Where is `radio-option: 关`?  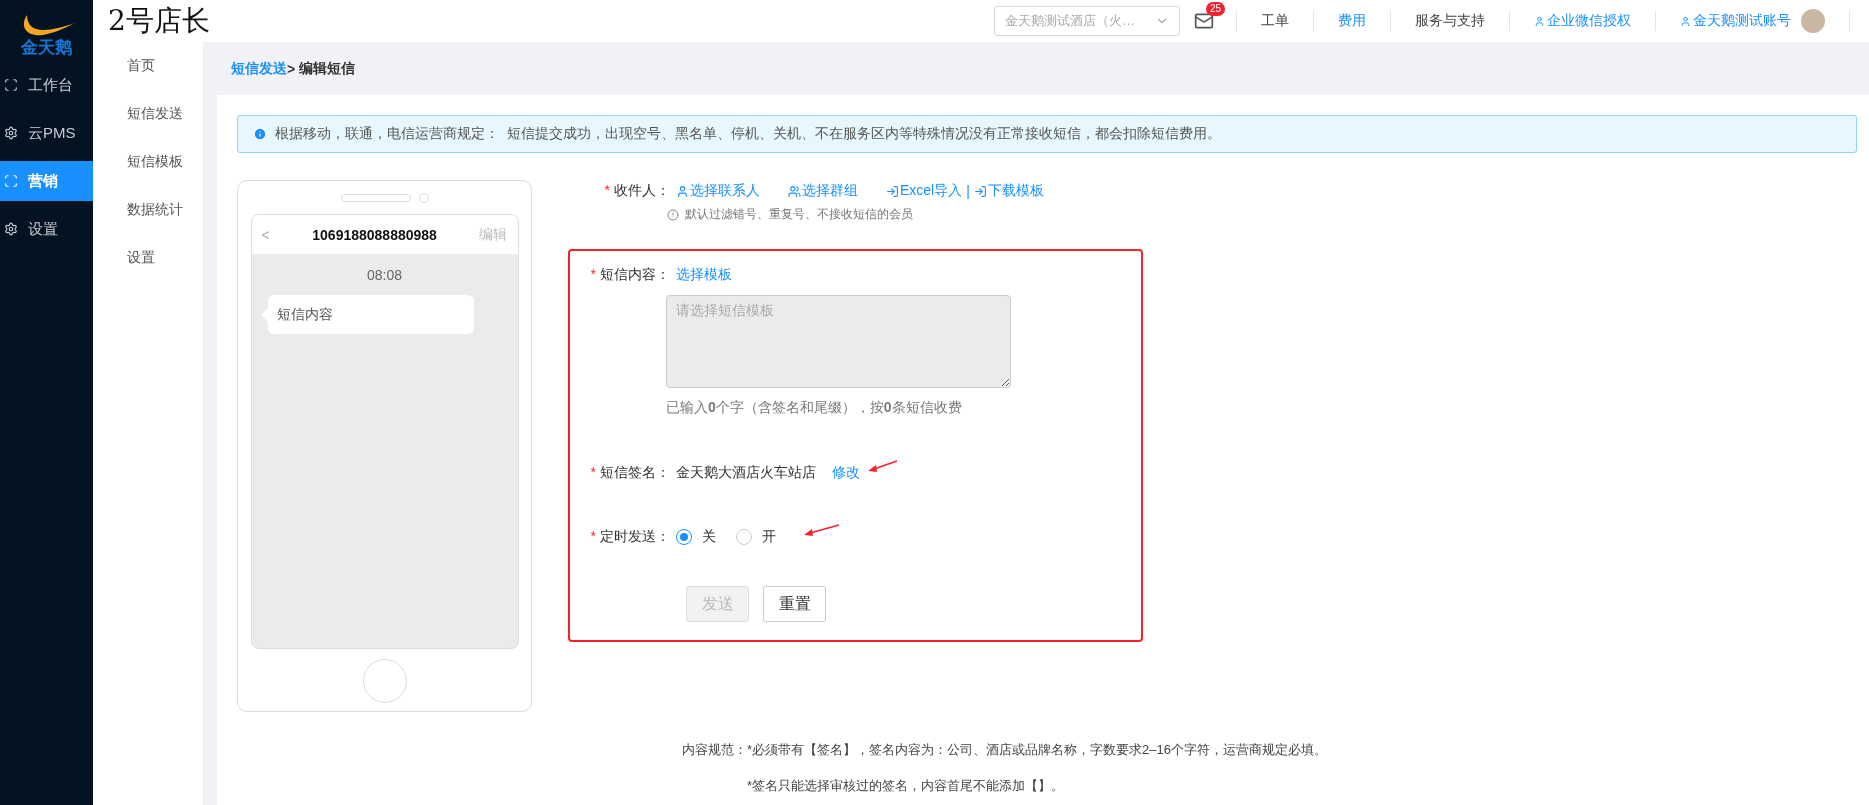
radio-option: 关 is located at coordinates (696, 537).